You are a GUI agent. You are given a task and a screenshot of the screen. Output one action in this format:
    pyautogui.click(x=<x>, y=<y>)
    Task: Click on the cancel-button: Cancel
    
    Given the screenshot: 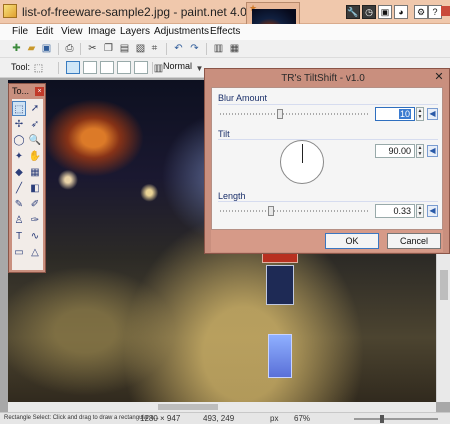 What is the action you would take?
    pyautogui.click(x=414, y=241)
    